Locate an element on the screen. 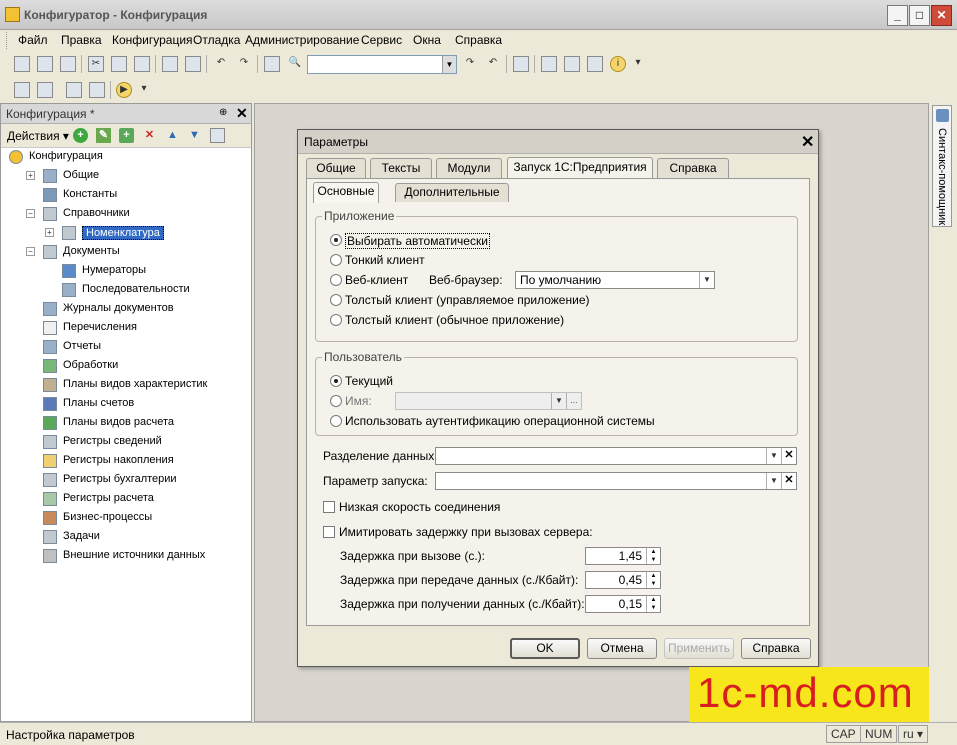 This screenshot has width=957, height=745. search-input: ▼ is located at coordinates (382, 64).